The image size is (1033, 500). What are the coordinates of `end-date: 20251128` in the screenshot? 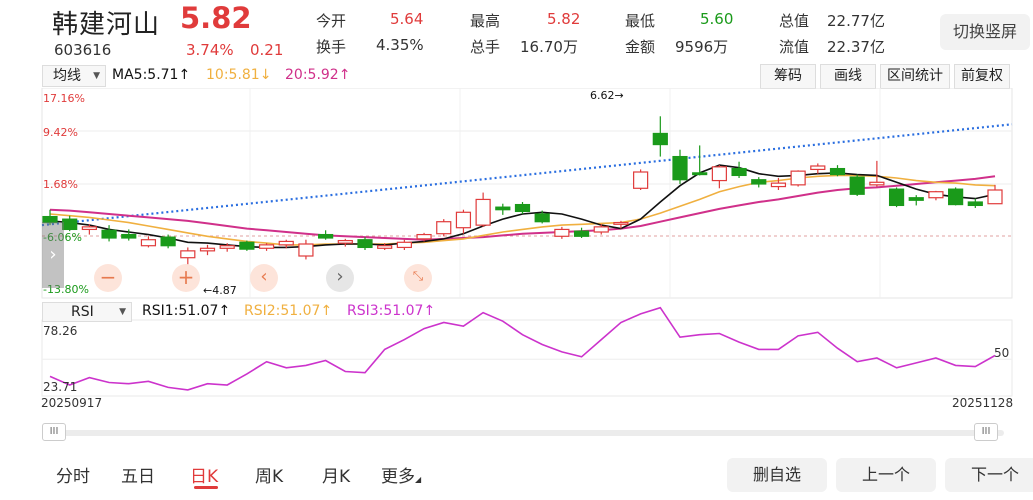 It's located at (983, 403).